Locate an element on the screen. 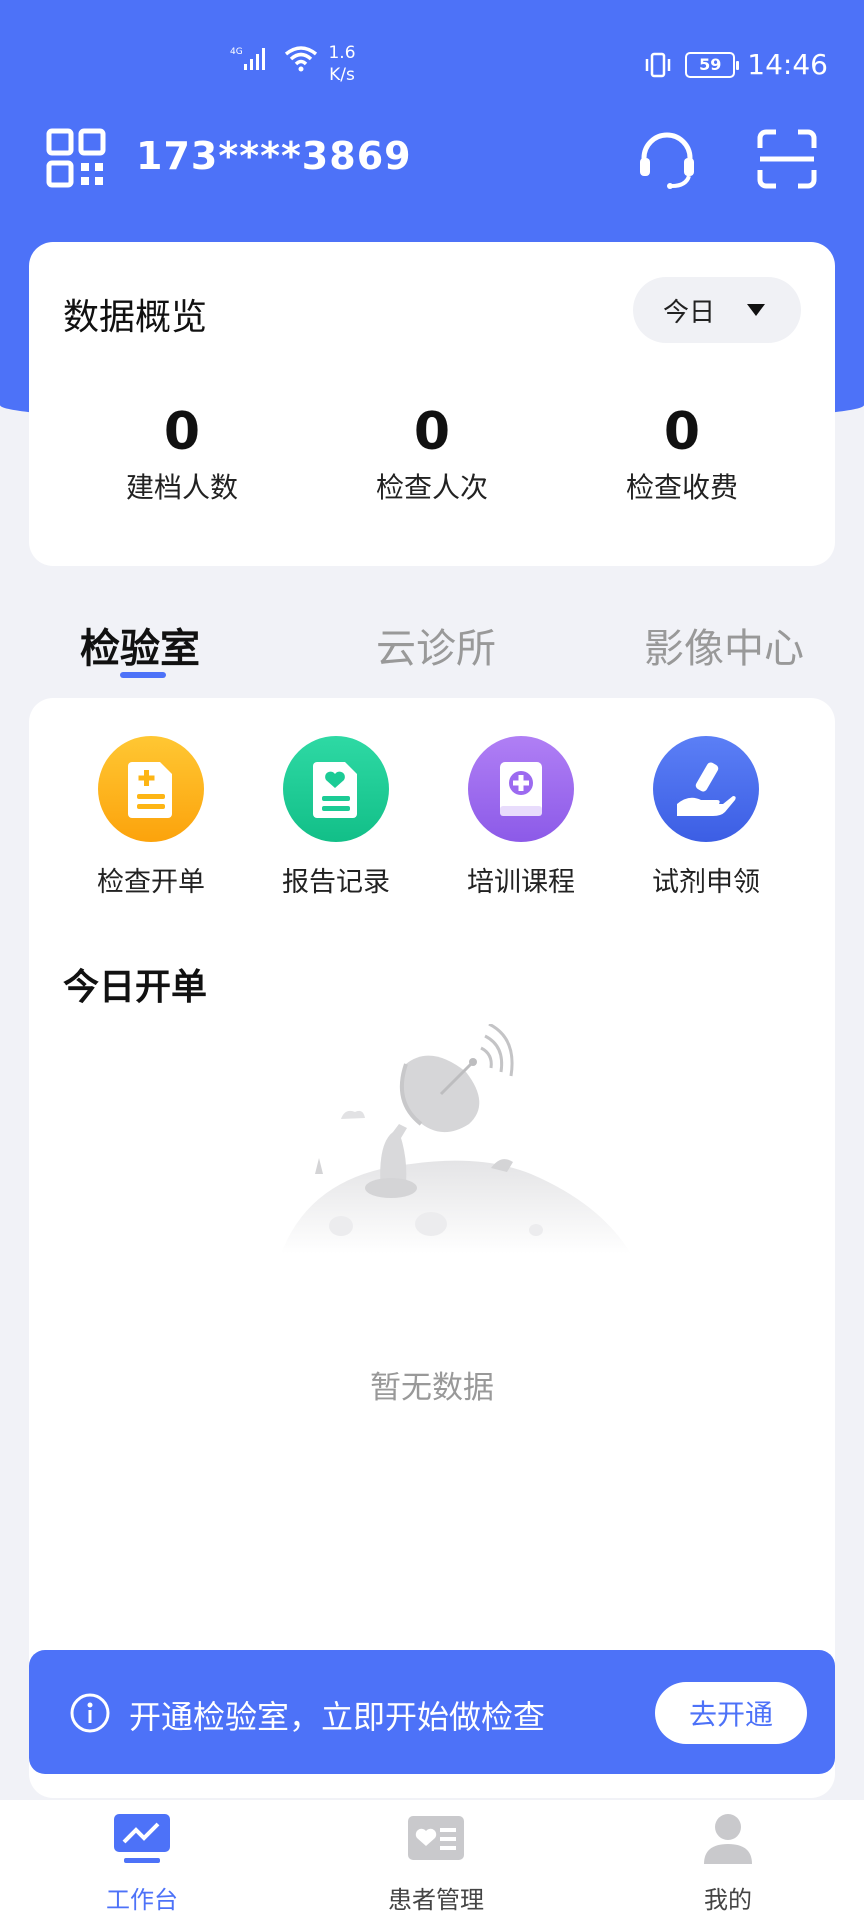 The width and height of the screenshot is (864, 1920). stat-label: 检查收费 is located at coordinates (681, 487).